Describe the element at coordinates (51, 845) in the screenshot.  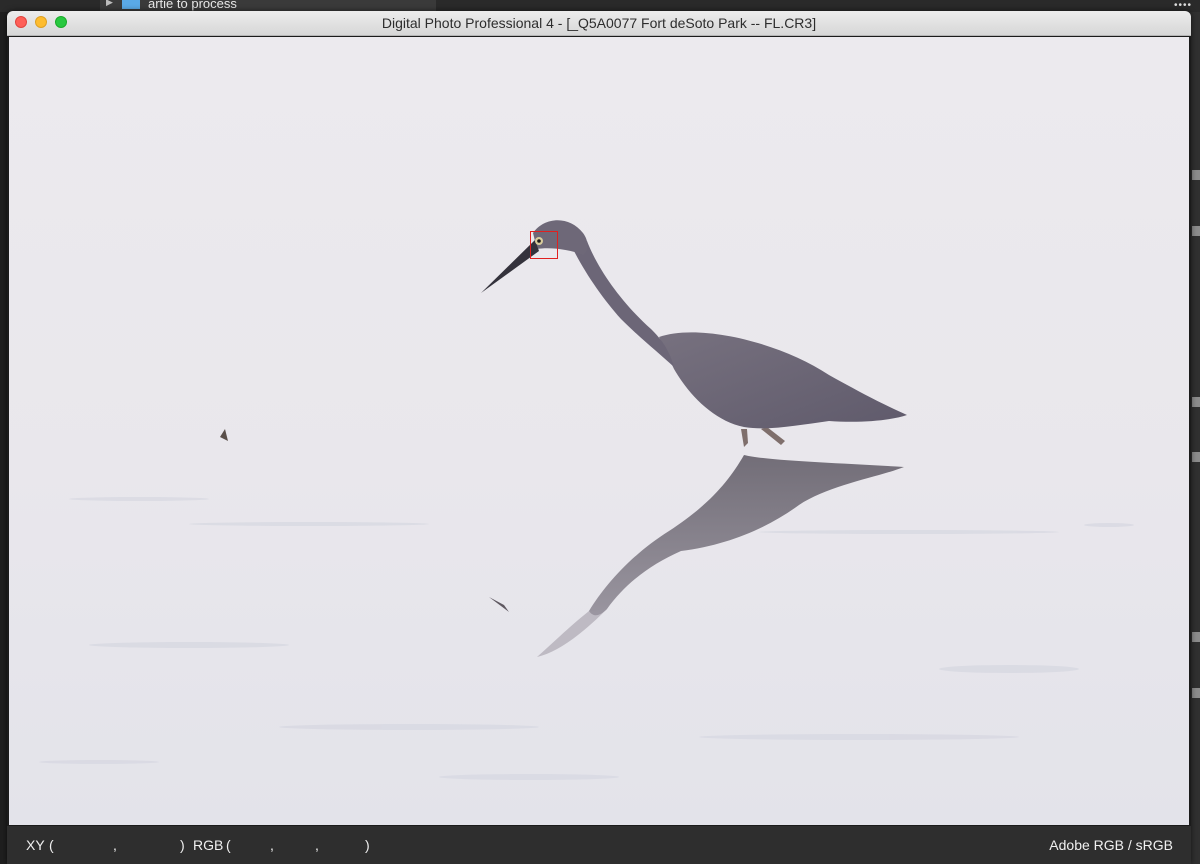
I see `xy-open-paren: (` at that location.